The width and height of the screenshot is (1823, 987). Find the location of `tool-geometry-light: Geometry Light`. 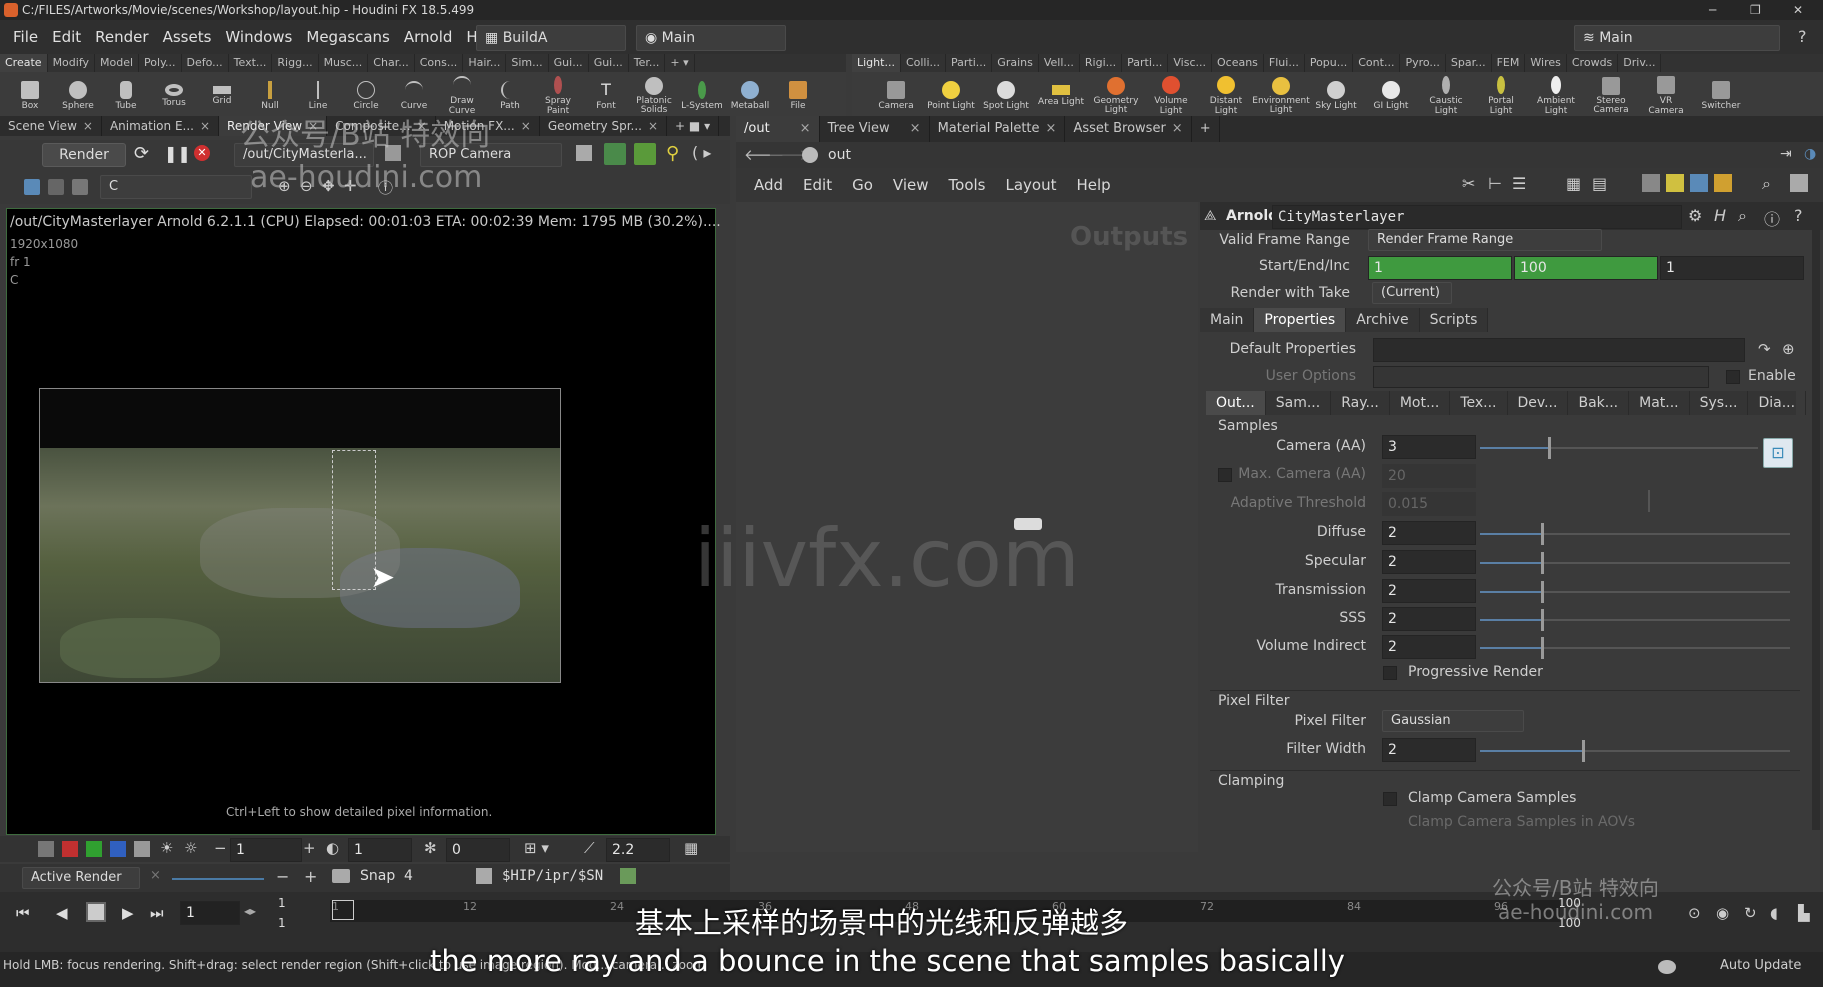

tool-geometry-light: Geometry Light is located at coordinates (1116, 94).